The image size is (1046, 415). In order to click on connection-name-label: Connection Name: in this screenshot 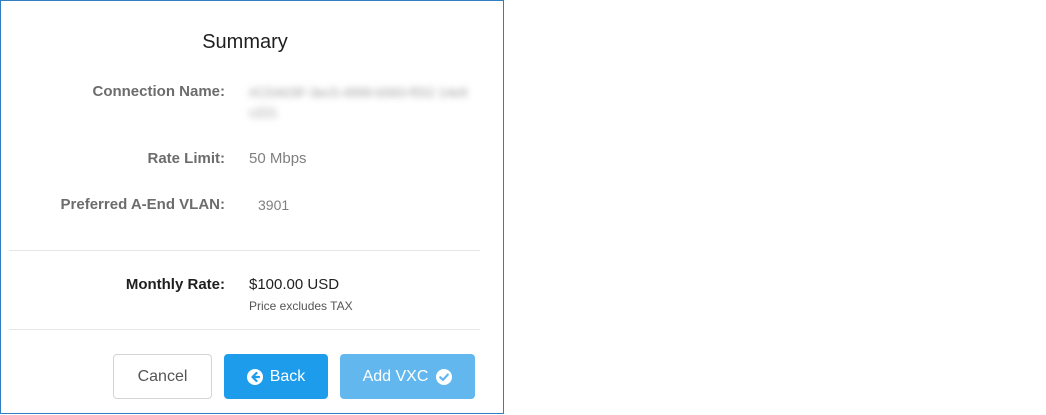, I will do `click(158, 91)`.